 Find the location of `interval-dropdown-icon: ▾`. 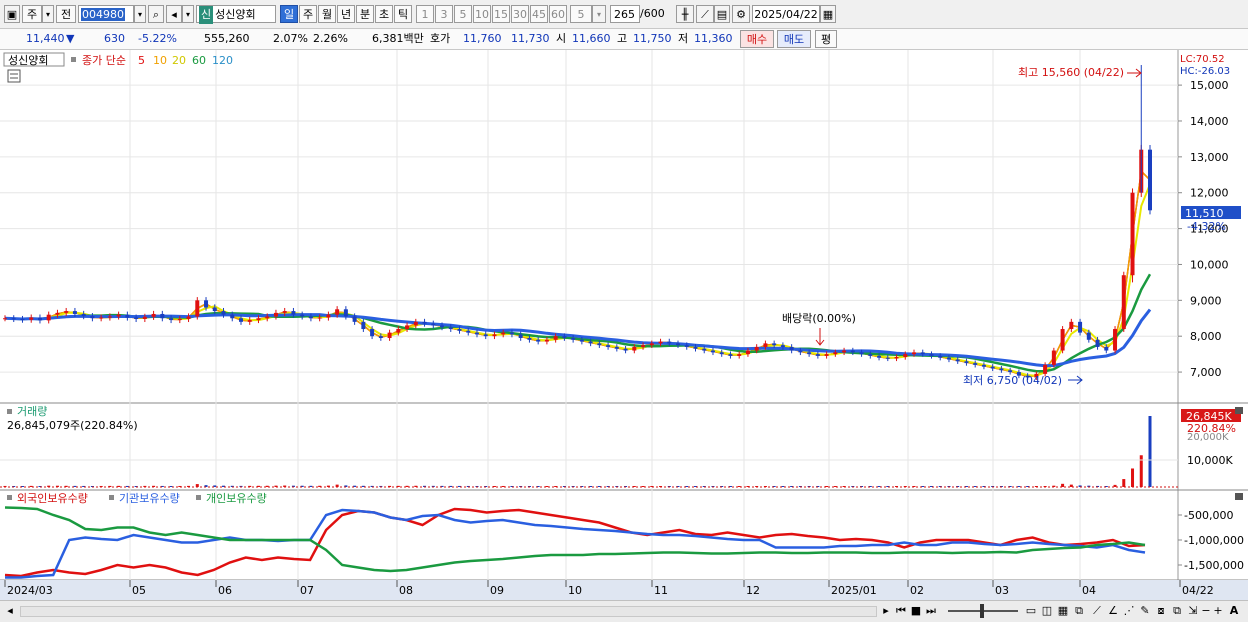

interval-dropdown-icon: ▾ is located at coordinates (599, 14).